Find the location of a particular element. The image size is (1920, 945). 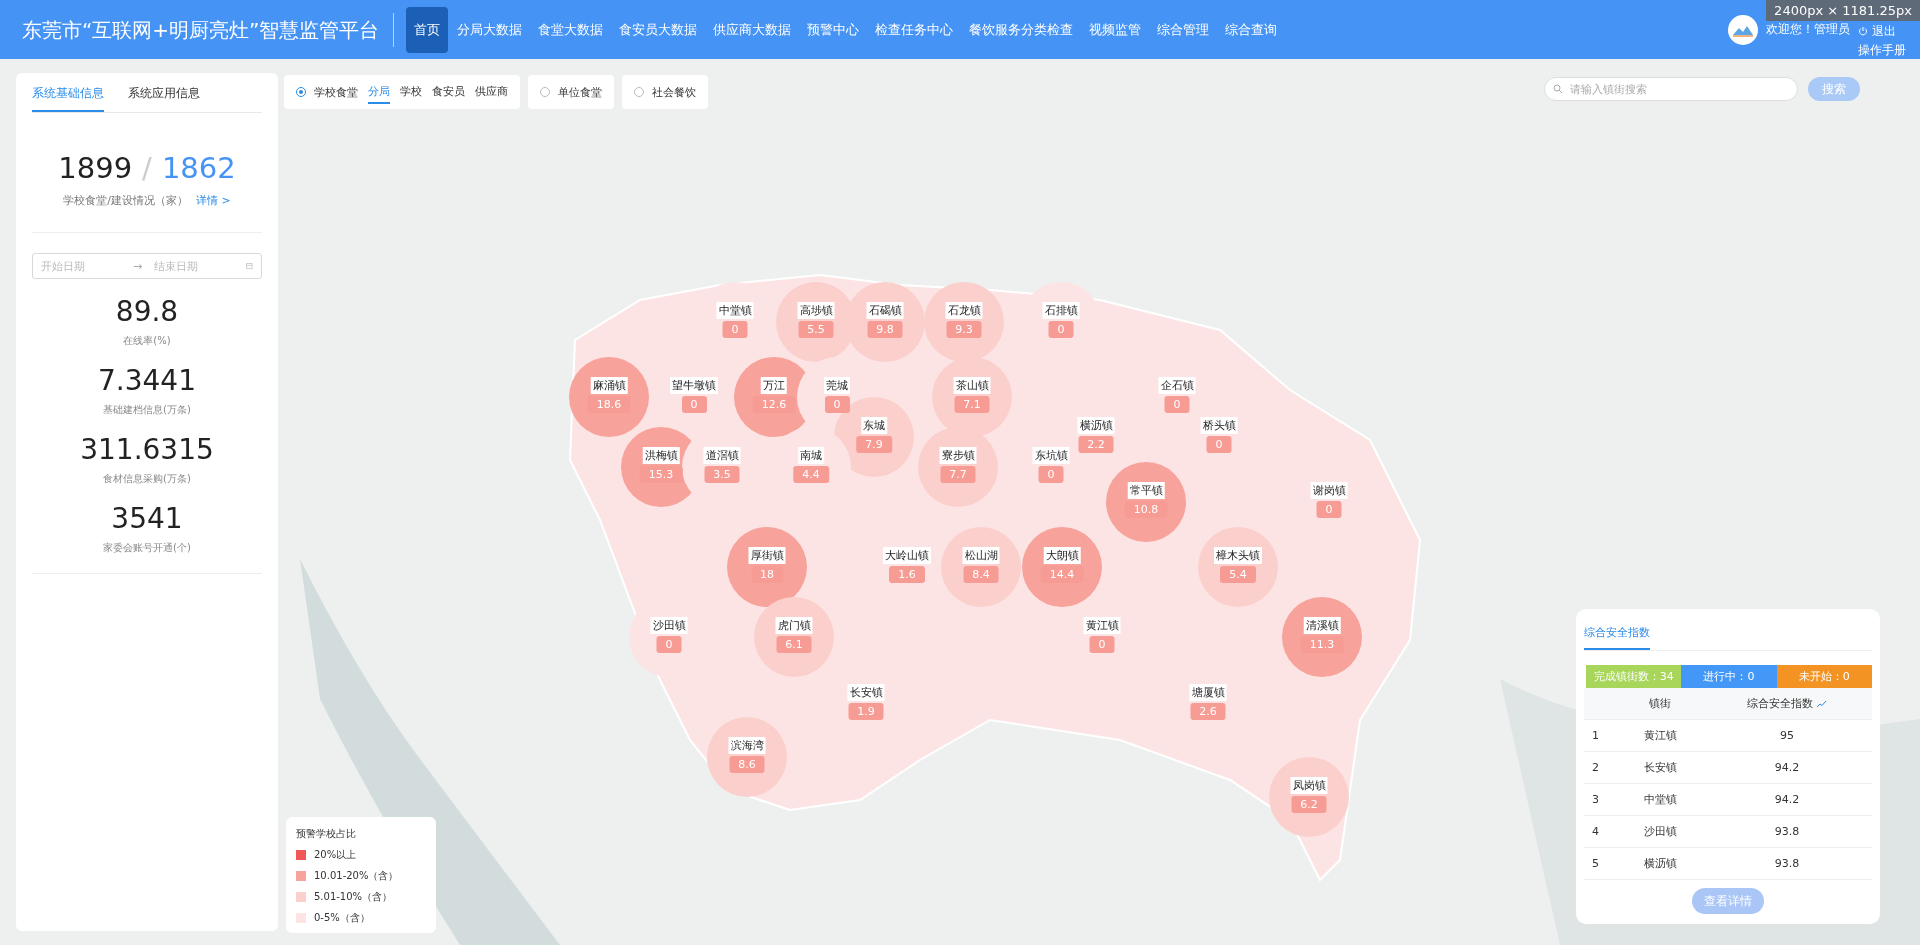

manual-link: 操作手册 is located at coordinates (1882, 50).